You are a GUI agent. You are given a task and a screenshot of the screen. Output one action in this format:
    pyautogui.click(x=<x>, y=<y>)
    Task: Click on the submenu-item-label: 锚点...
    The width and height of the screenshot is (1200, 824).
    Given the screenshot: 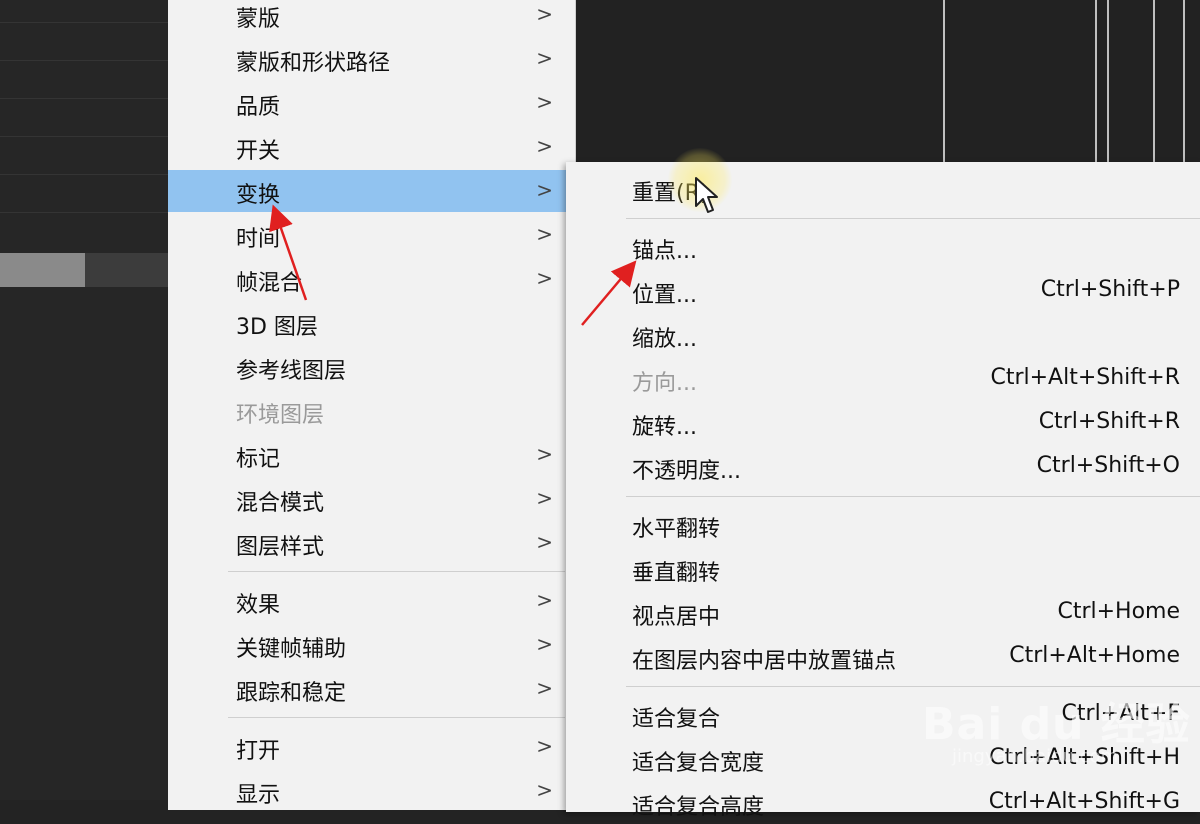 What is the action you would take?
    pyautogui.click(x=664, y=251)
    